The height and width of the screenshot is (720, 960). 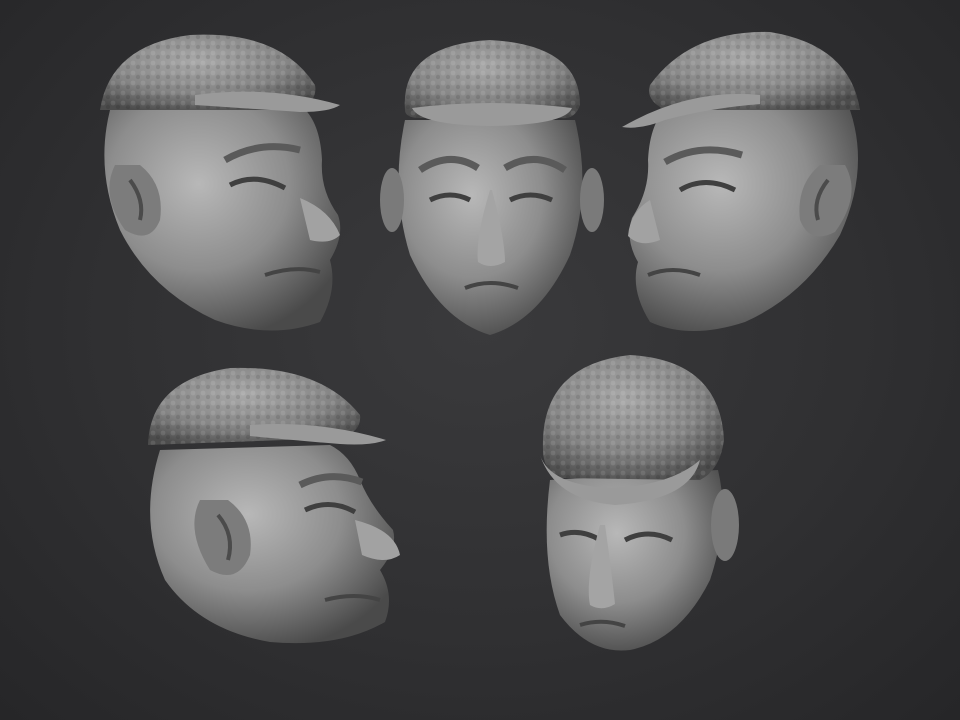 I want to click on head-right-profile, so click(x=741, y=181).